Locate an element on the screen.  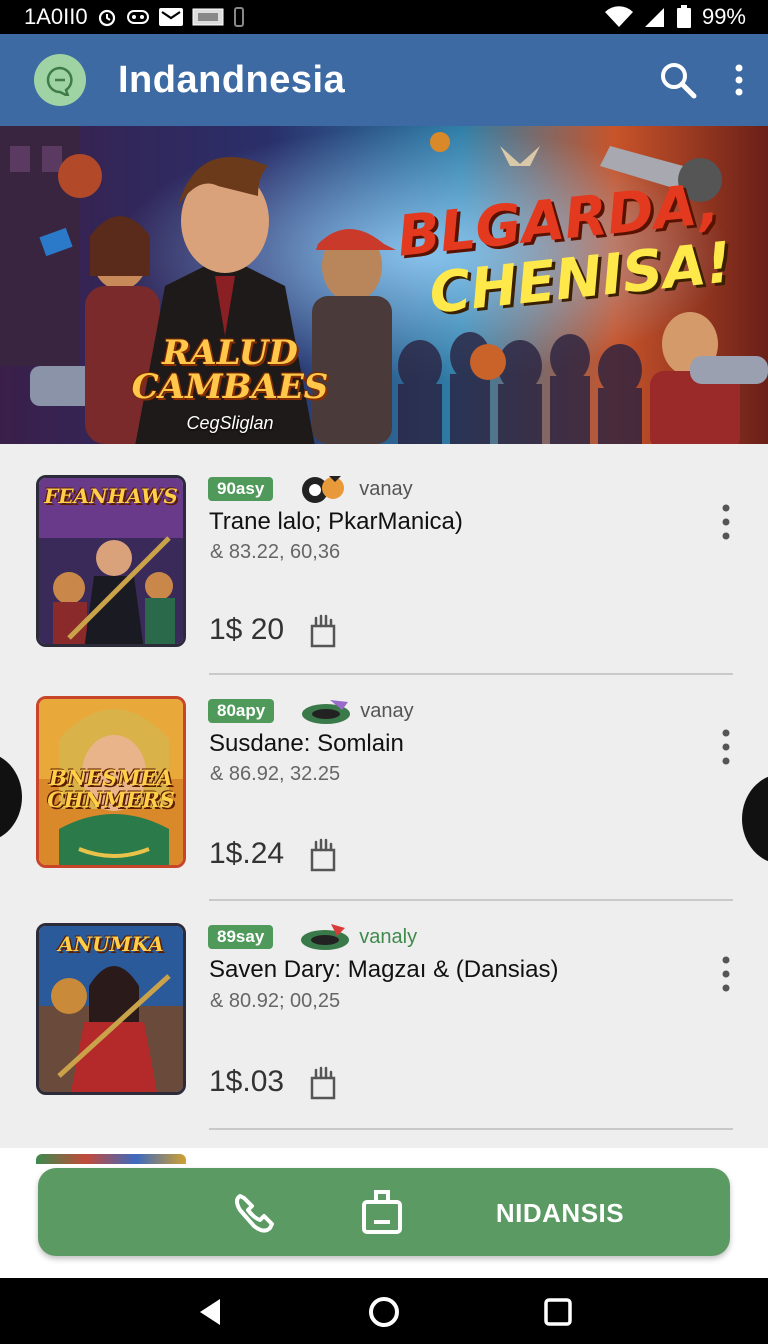
battery-icon is located at coordinates (684, 17).